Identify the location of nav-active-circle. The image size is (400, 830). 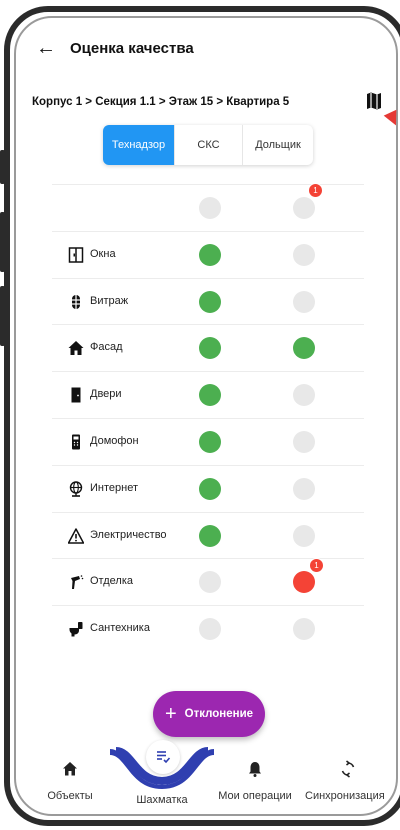
(163, 757).